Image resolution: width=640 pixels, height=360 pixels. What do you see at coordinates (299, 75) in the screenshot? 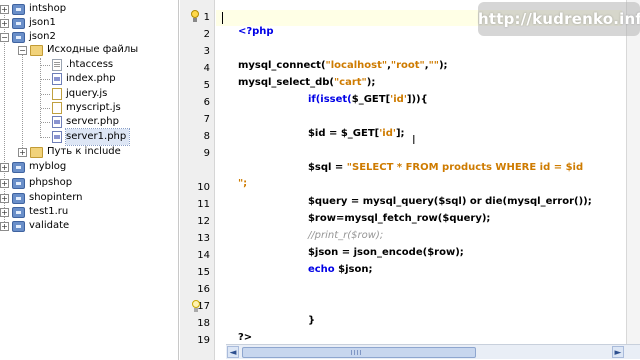
I see `code-line-4: mysql_select_db("cart");` at bounding box center [299, 75].